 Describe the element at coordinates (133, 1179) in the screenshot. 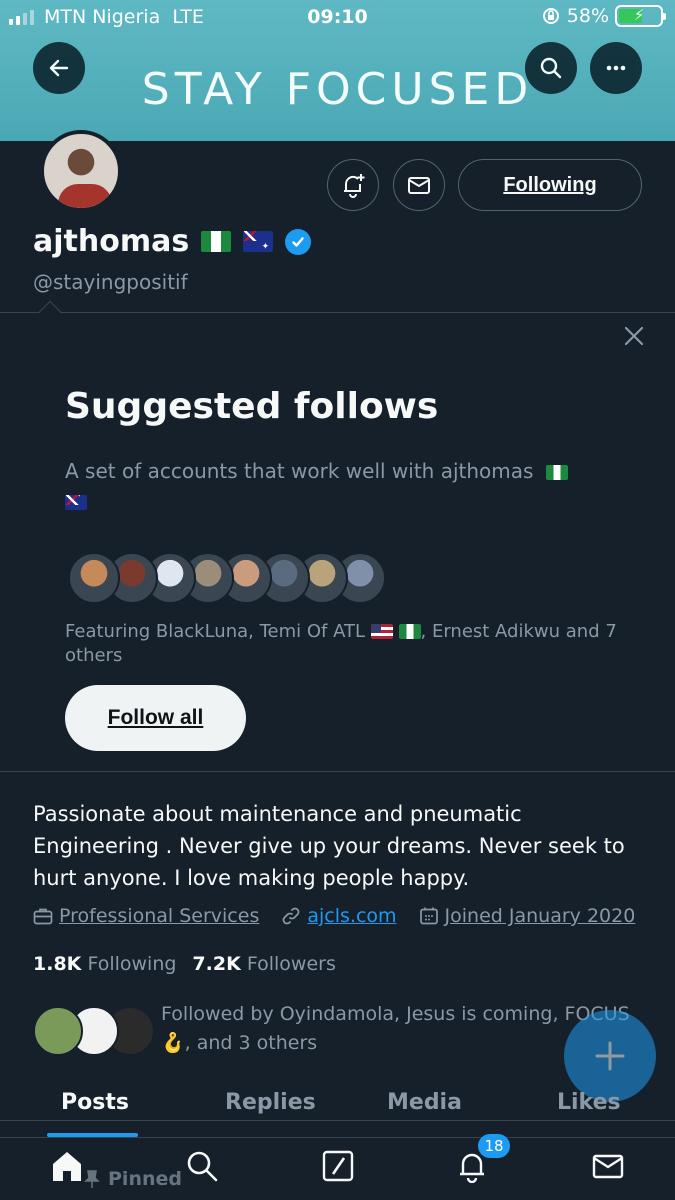

I see `pinned-label: Pinned` at that location.